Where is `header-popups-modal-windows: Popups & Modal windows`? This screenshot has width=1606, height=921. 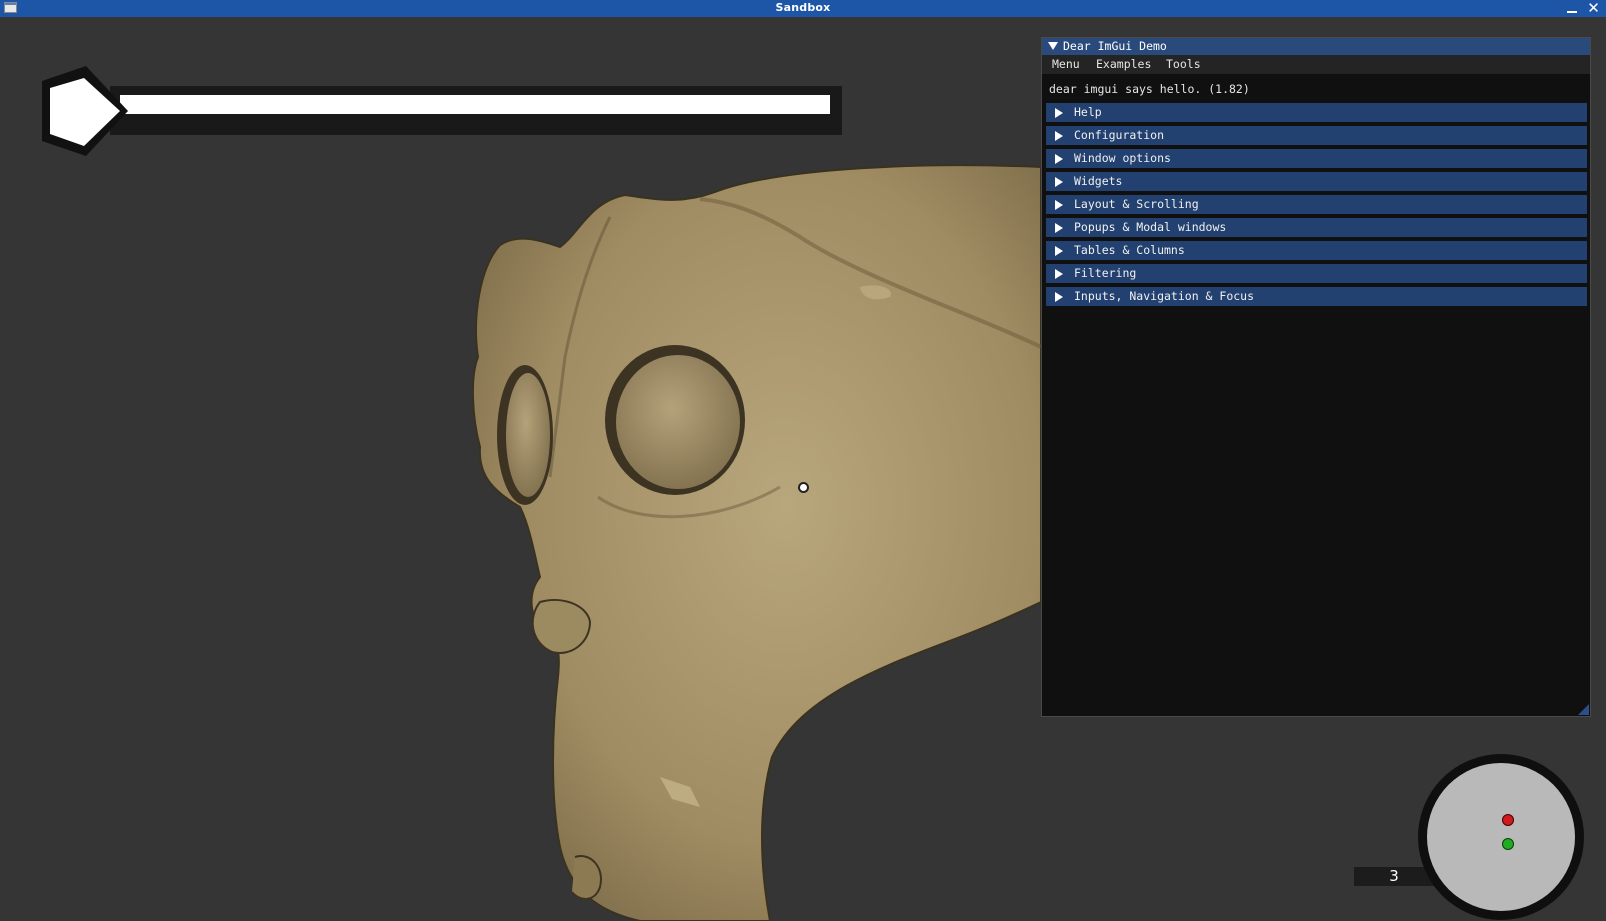 header-popups-modal-windows: Popups & Modal windows is located at coordinates (1316, 227).